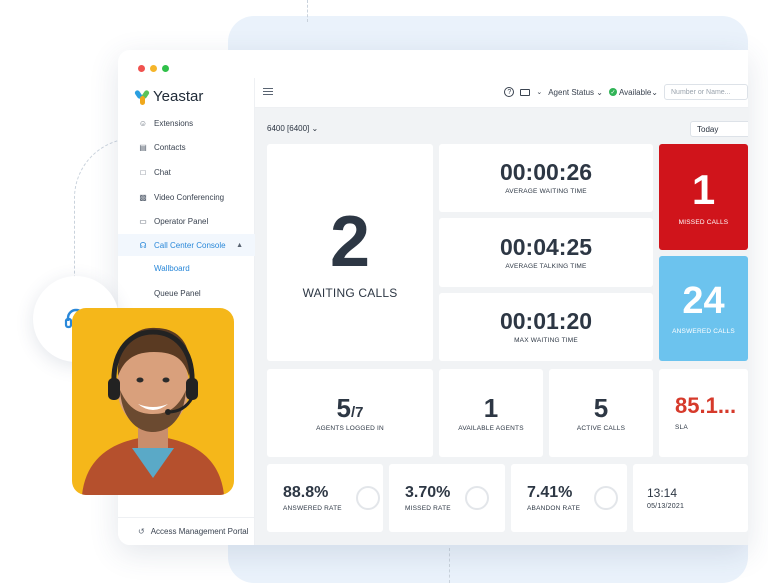 The width and height of the screenshot is (768, 583). Describe the element at coordinates (350, 292) in the screenshot. I see `waiting-calls-label: WAITING CALLS` at that location.